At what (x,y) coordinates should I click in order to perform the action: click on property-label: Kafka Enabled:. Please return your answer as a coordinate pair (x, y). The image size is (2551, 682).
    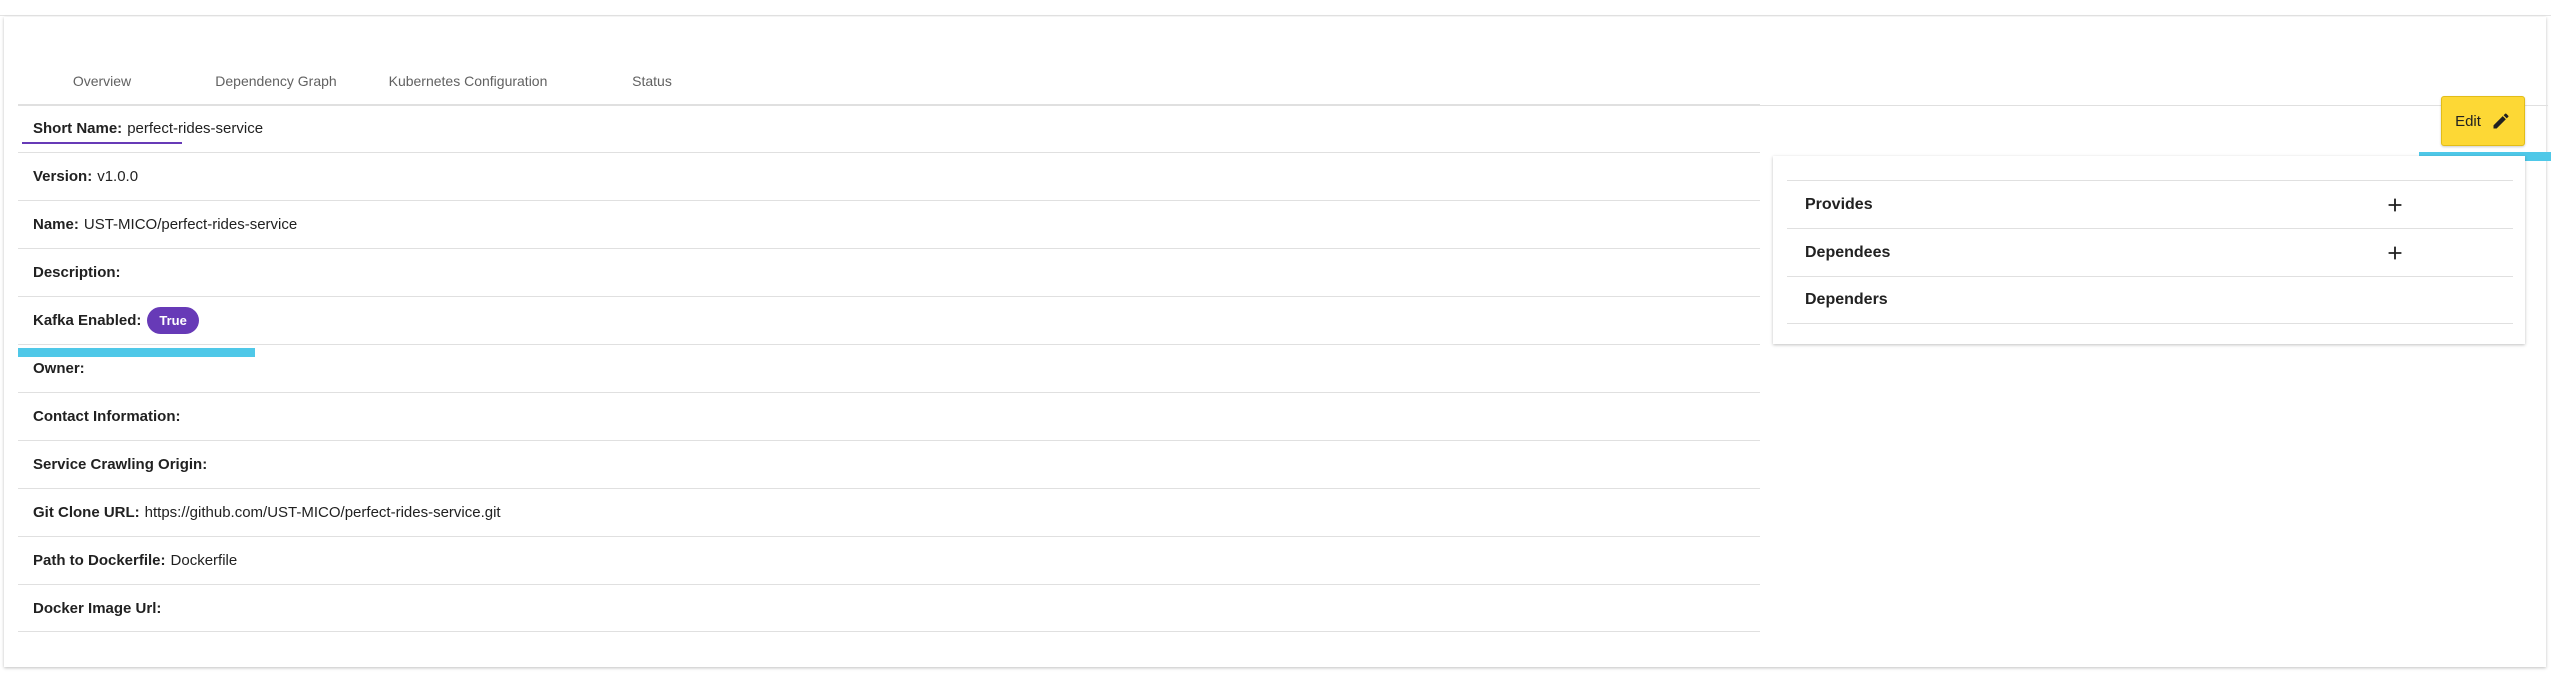
    Looking at the image, I should click on (87, 320).